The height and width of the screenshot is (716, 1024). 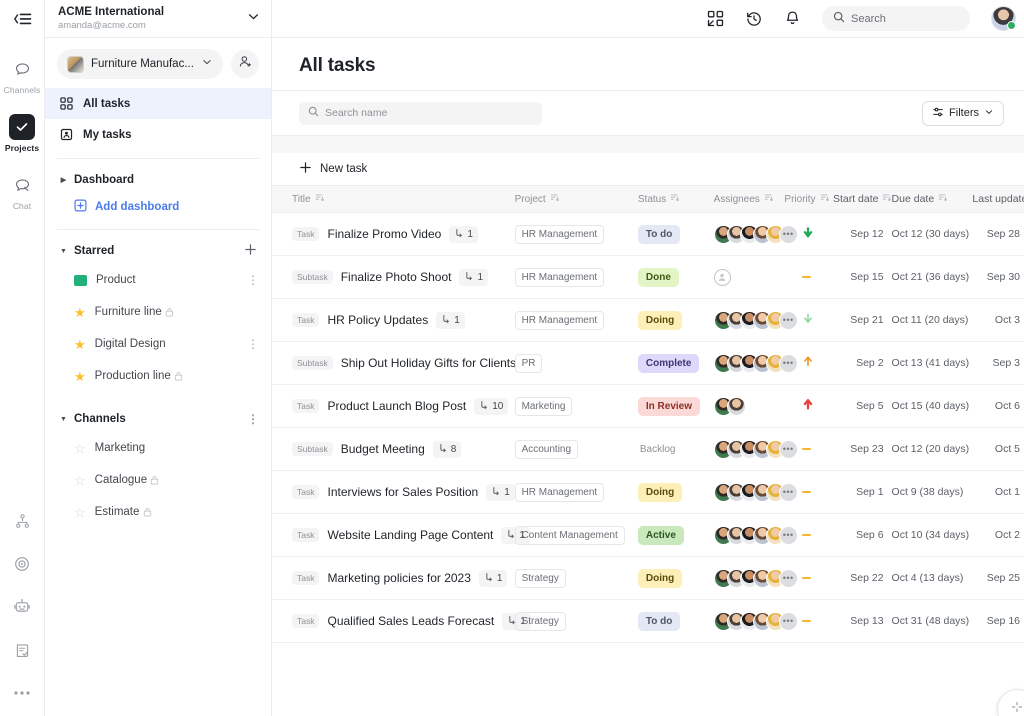 I want to click on add-starred-icon, so click(x=250, y=251).